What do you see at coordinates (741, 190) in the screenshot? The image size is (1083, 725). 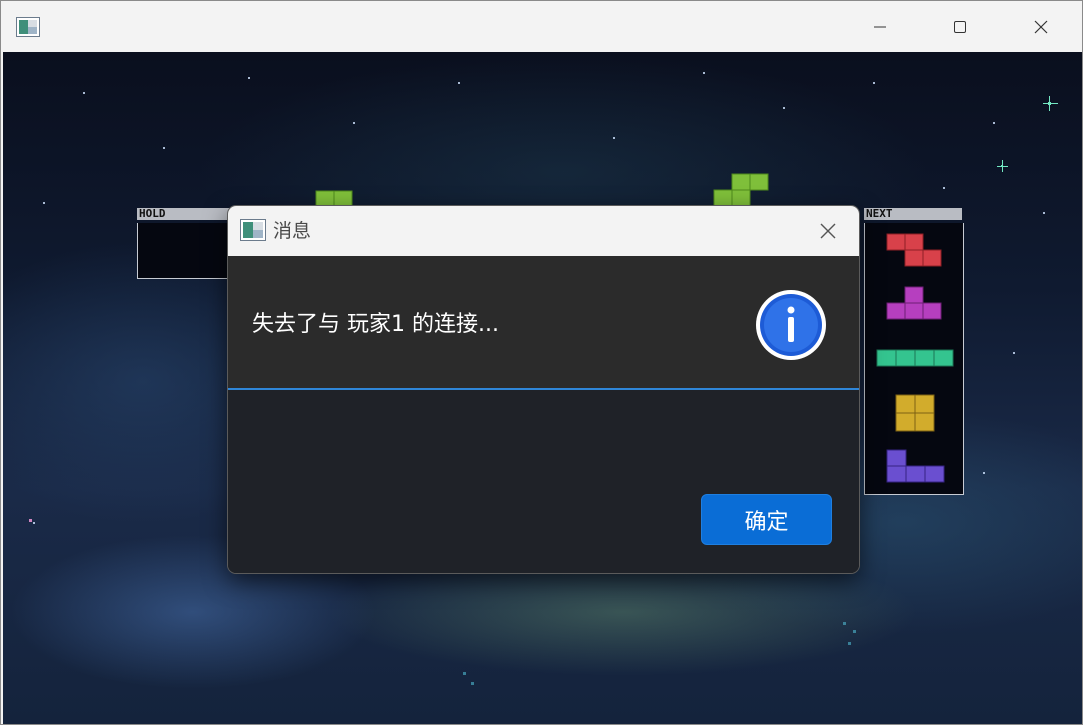 I see `falling-piece-right` at bounding box center [741, 190].